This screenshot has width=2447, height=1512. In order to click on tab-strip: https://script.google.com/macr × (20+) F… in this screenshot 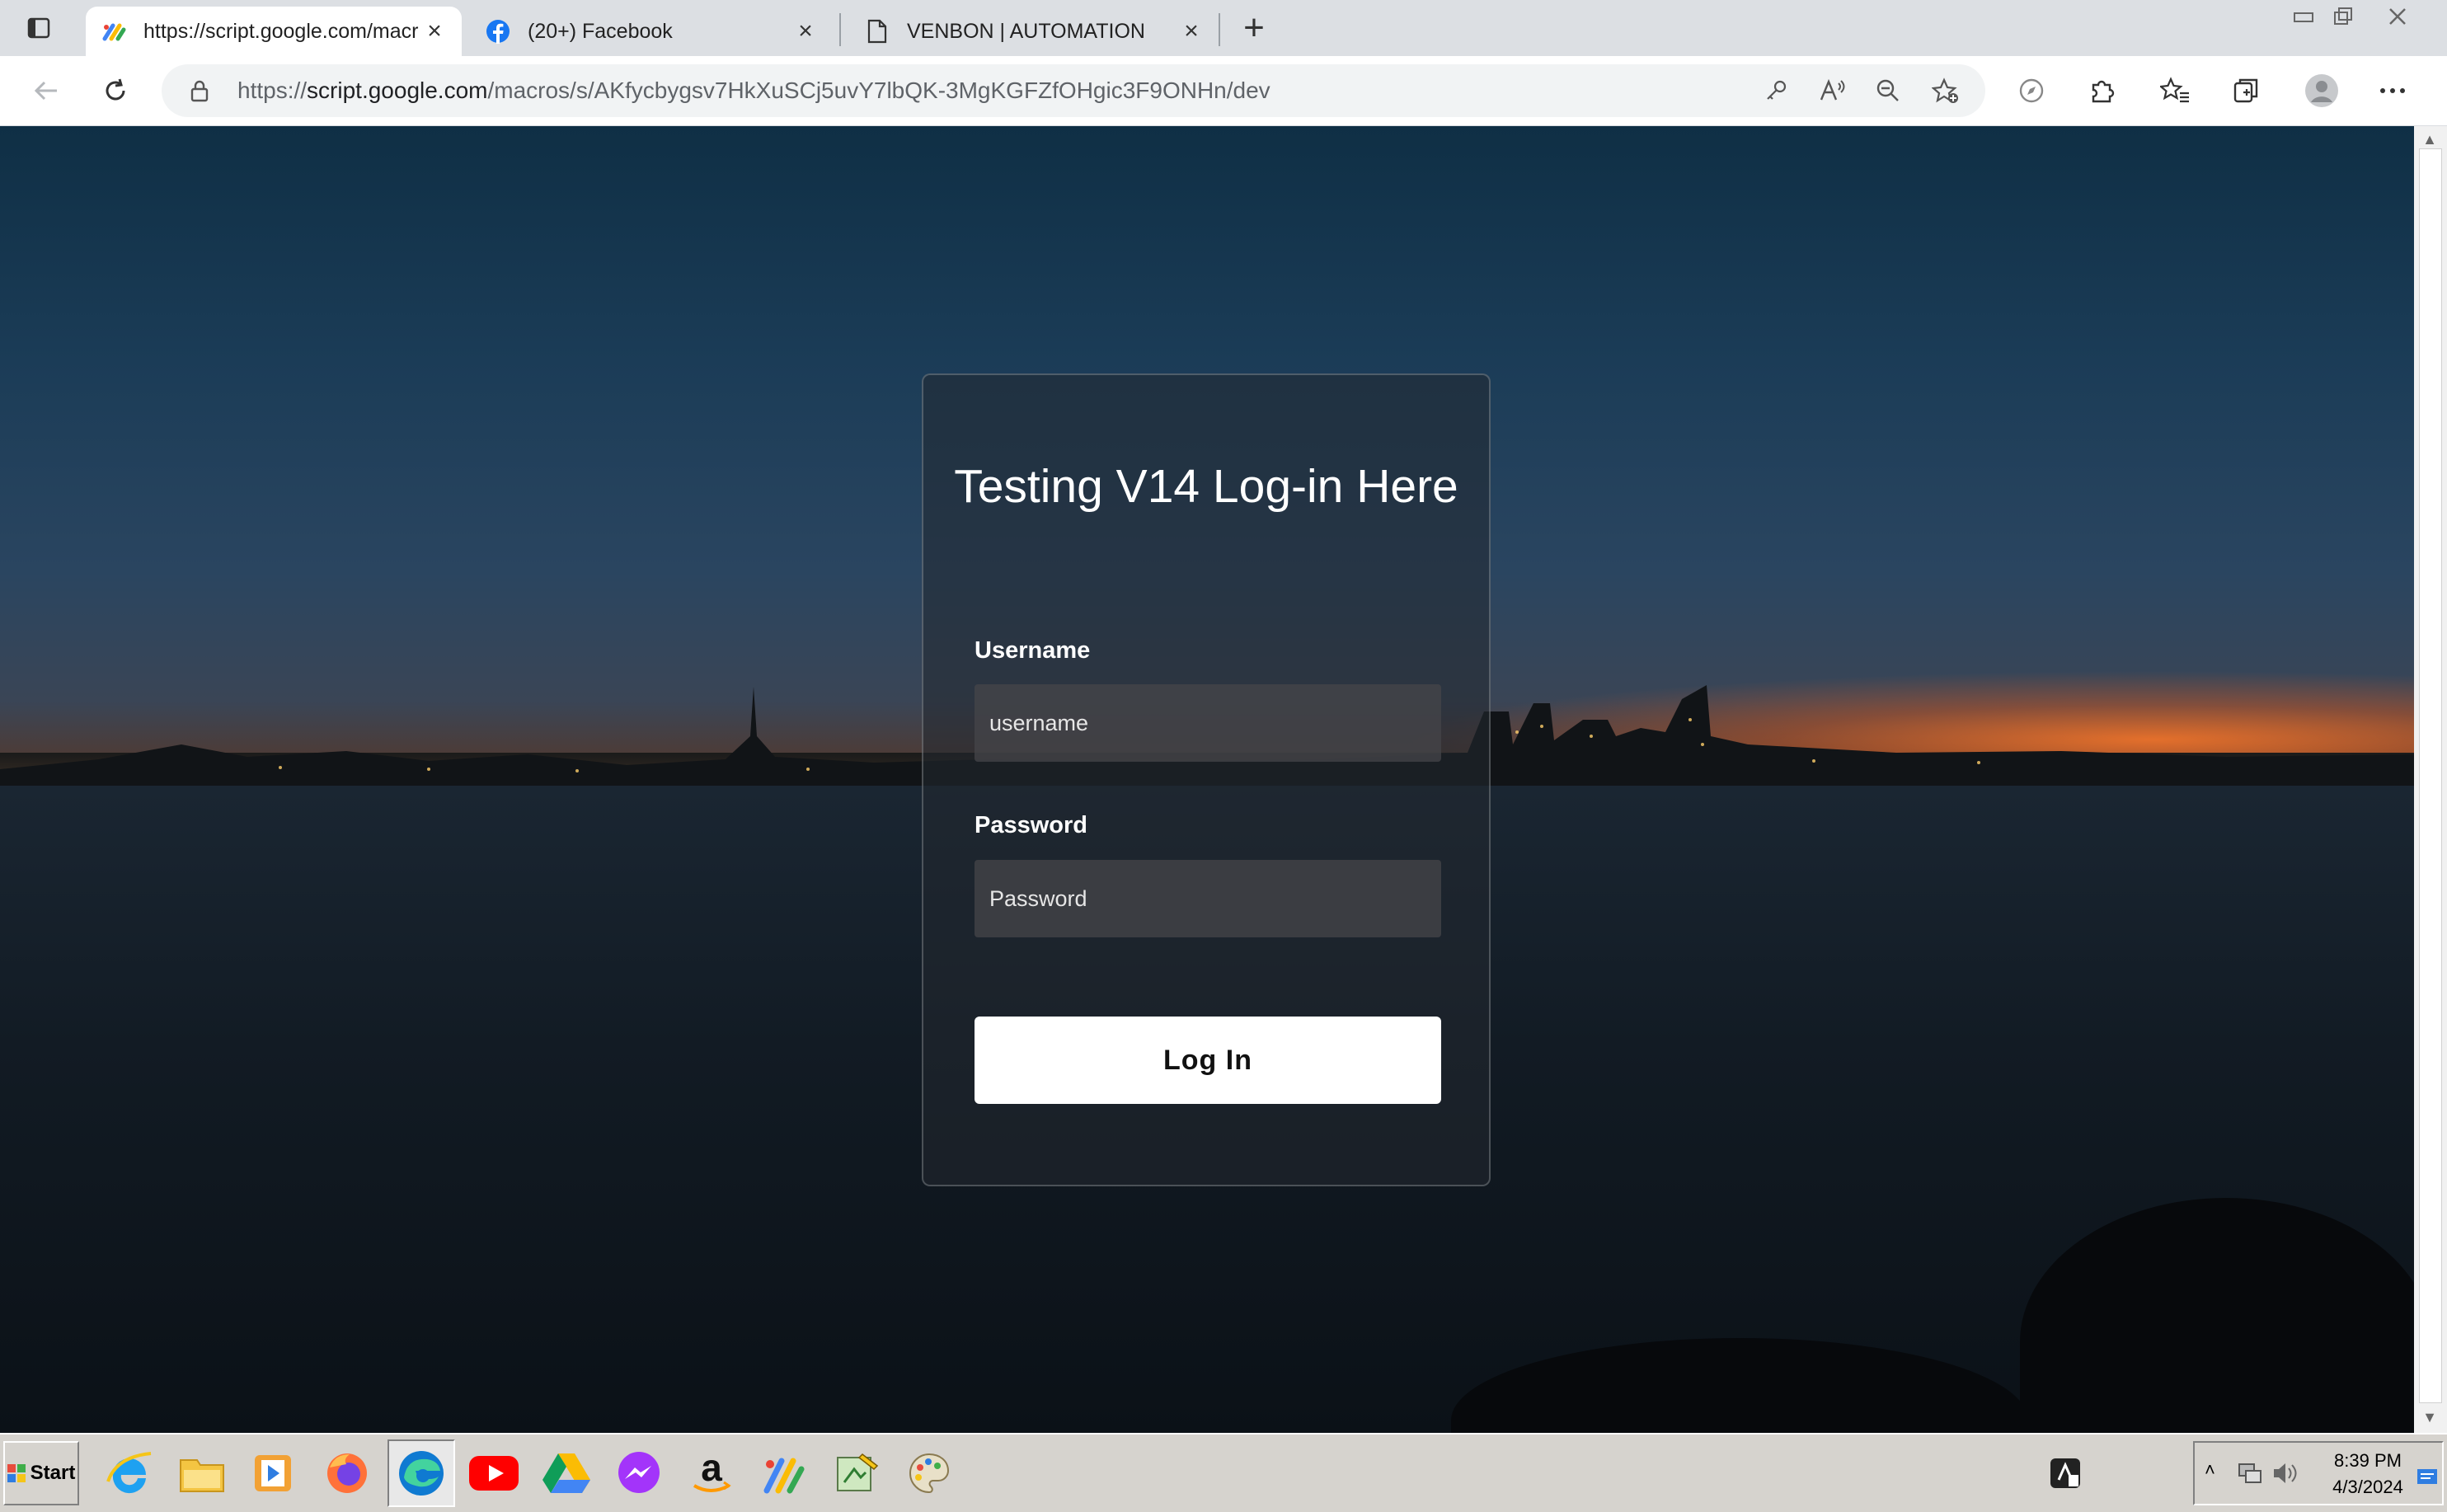, I will do `click(1223, 28)`.